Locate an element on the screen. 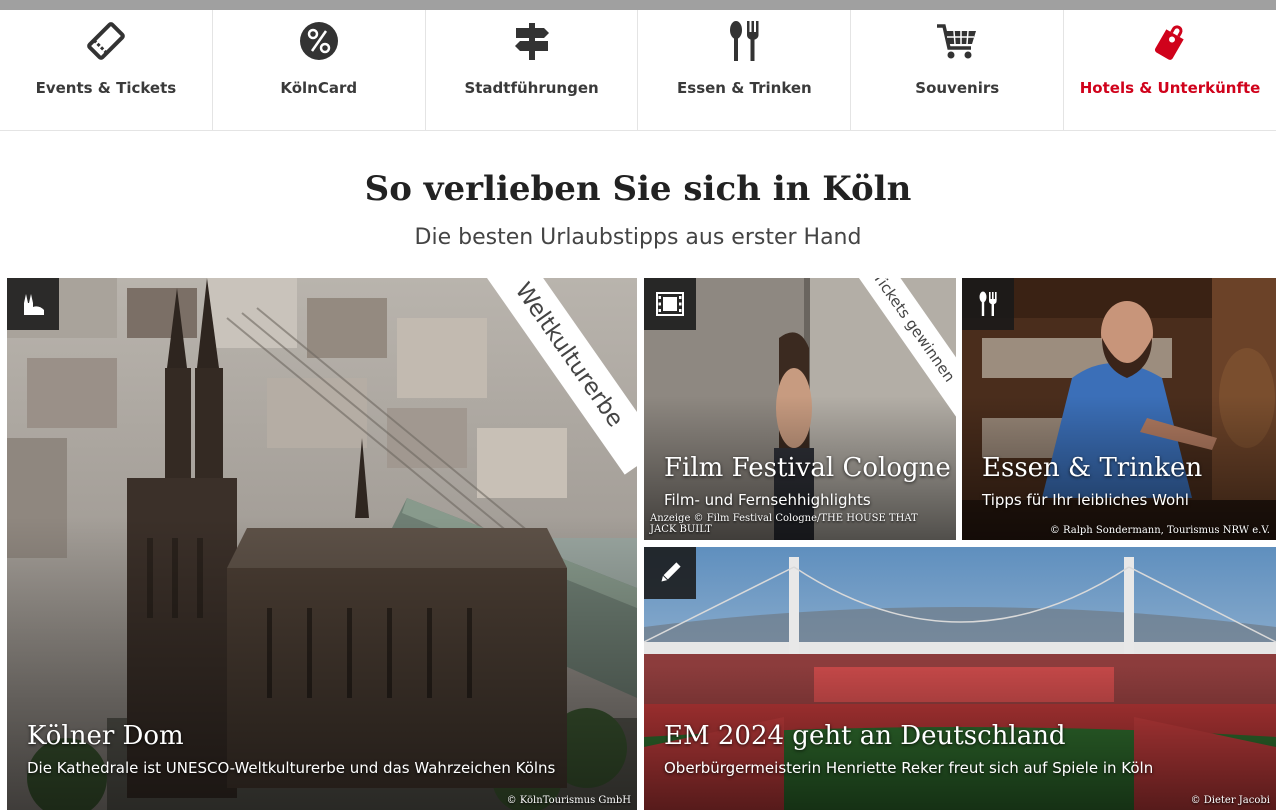 The image size is (1276, 810). ticket-icon is located at coordinates (106, 41).